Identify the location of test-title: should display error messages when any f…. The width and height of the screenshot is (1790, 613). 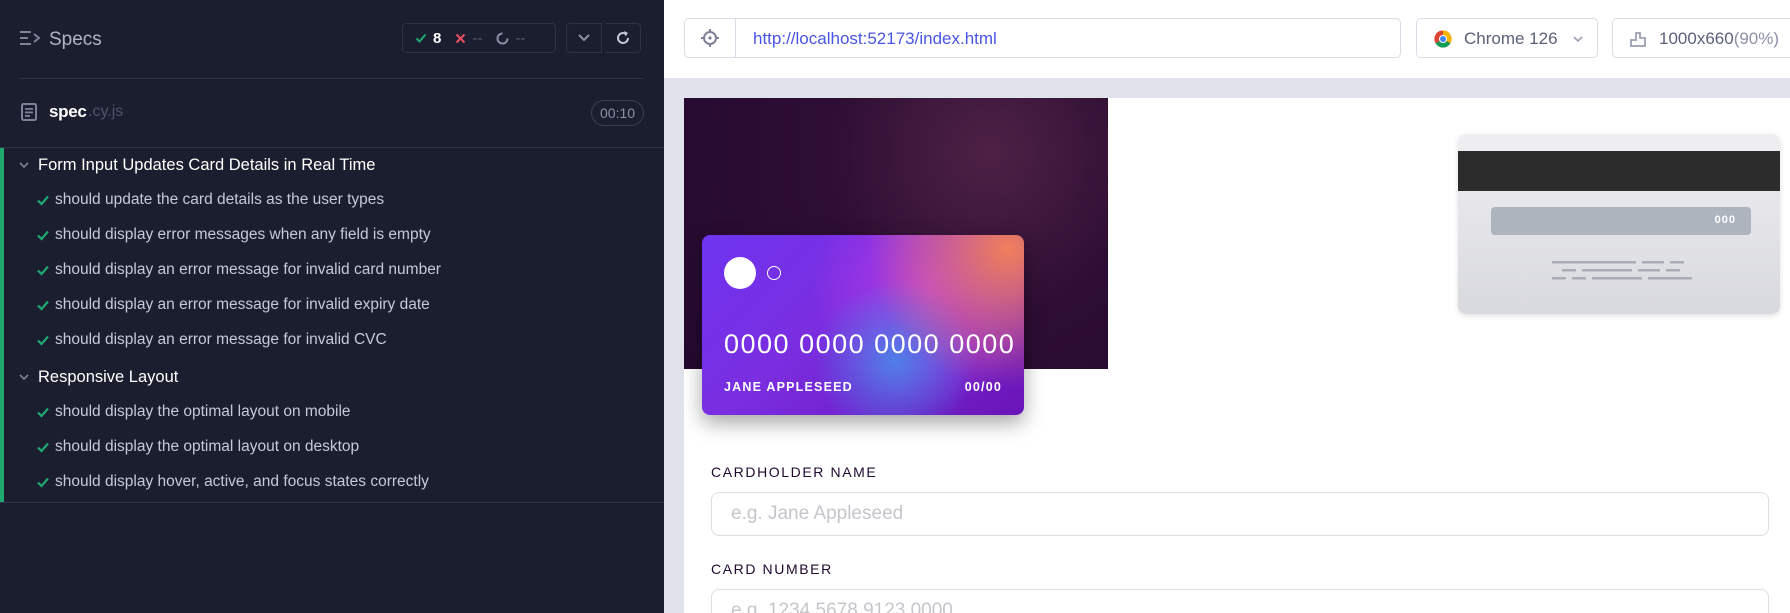
(243, 234).